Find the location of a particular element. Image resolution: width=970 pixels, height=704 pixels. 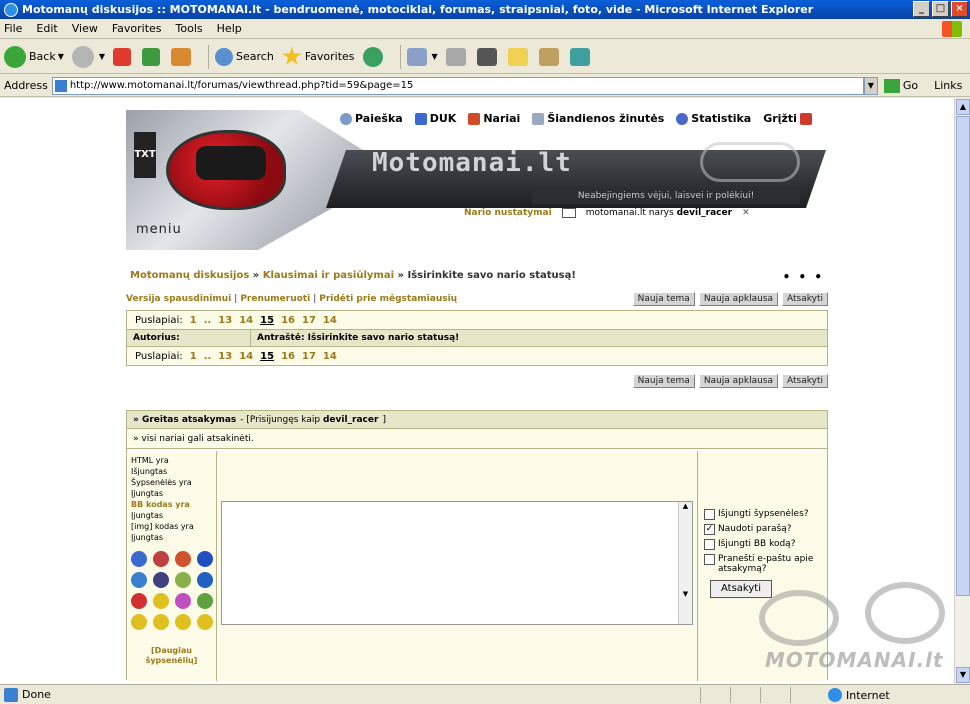

nav-statistics: Statistika is located at coordinates (713, 118).